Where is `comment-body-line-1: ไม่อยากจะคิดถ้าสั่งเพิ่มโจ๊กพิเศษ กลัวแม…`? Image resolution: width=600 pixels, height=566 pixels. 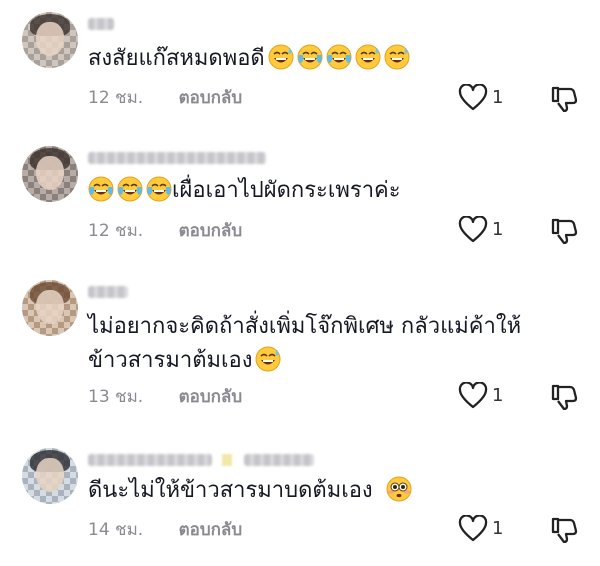
comment-body-line-1: ไม่อยากจะคิดถ้าสั่งเพิ่มโจ๊กพิเศษ กลัวแม… is located at coordinates (305, 326).